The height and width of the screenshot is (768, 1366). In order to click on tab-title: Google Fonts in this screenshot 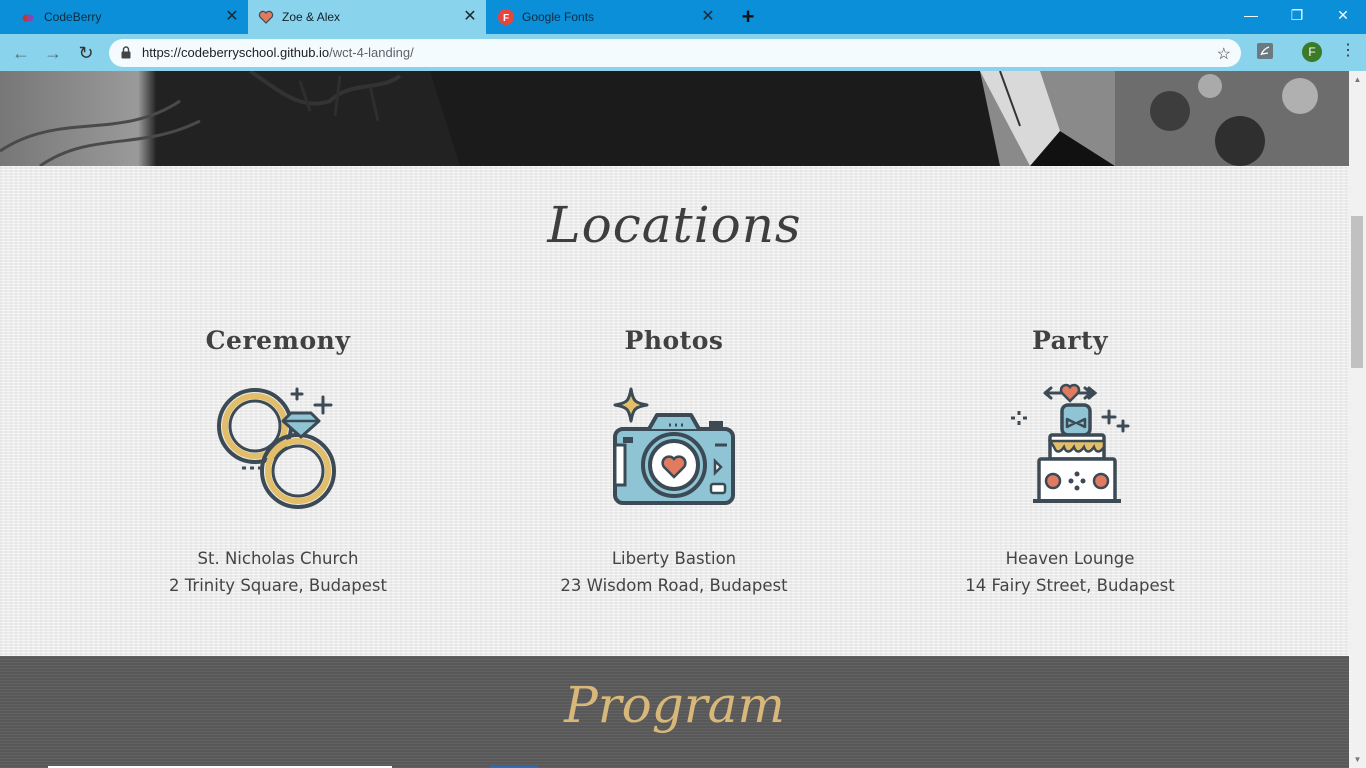, I will do `click(558, 17)`.